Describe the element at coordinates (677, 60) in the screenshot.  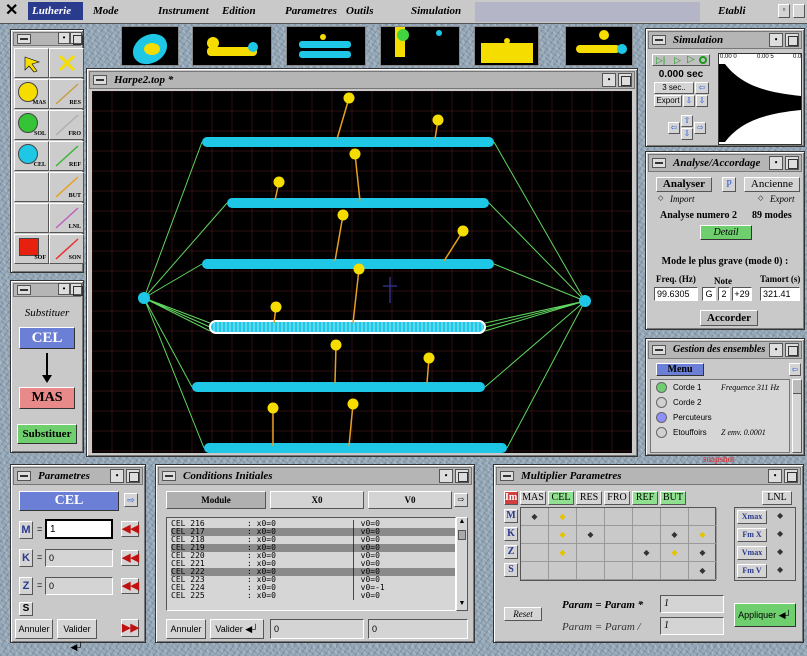
I see `play-icon: ▷` at that location.